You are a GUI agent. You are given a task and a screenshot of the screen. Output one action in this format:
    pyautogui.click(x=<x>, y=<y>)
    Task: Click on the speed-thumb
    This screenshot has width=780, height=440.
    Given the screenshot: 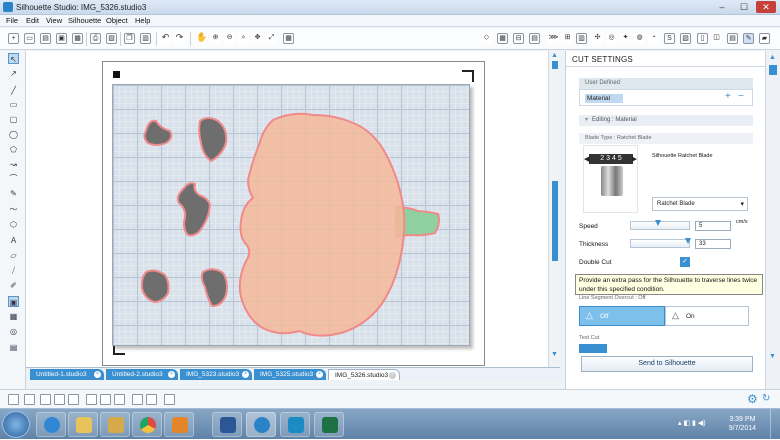 What is the action you would take?
    pyautogui.click(x=658, y=223)
    